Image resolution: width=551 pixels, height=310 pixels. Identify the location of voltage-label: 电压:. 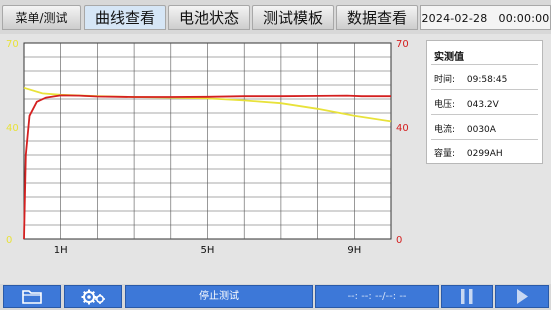
(445, 105).